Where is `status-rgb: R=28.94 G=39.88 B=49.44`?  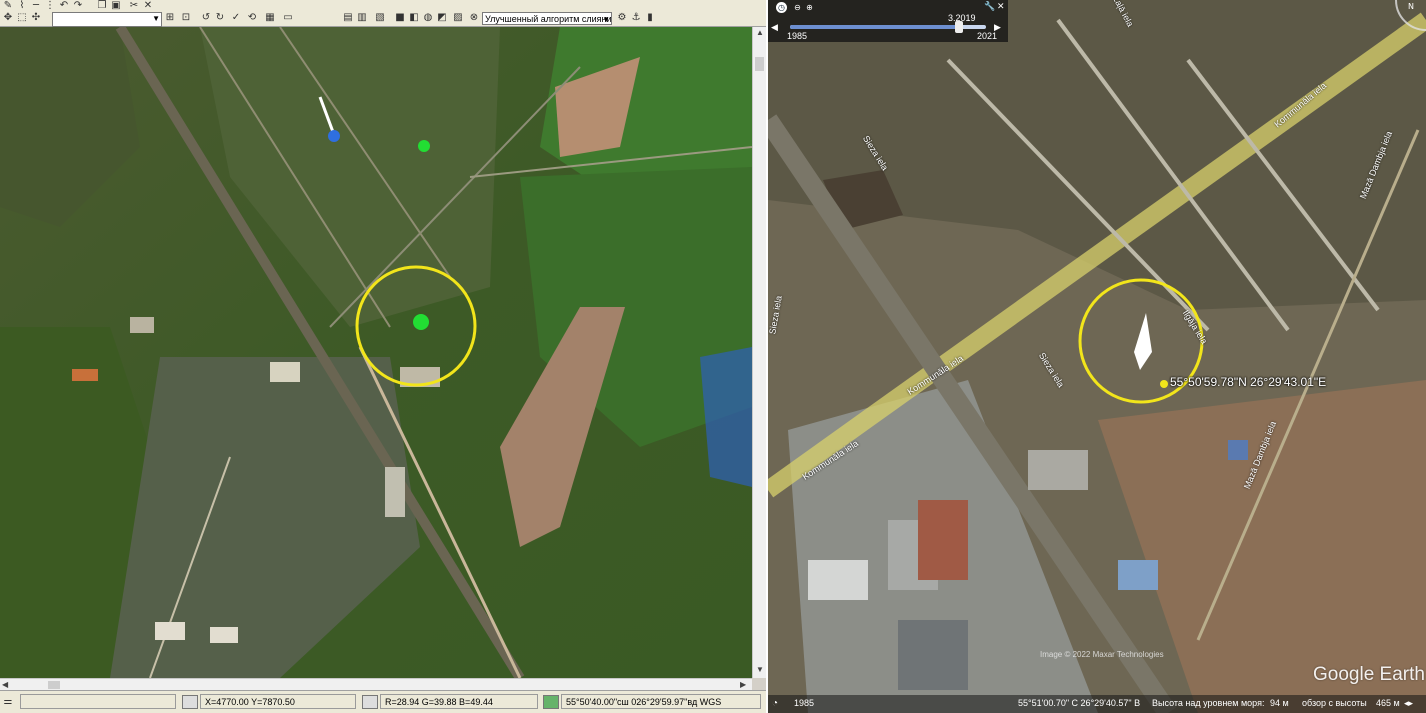 status-rgb: R=28.94 G=39.88 B=49.44 is located at coordinates (459, 701).